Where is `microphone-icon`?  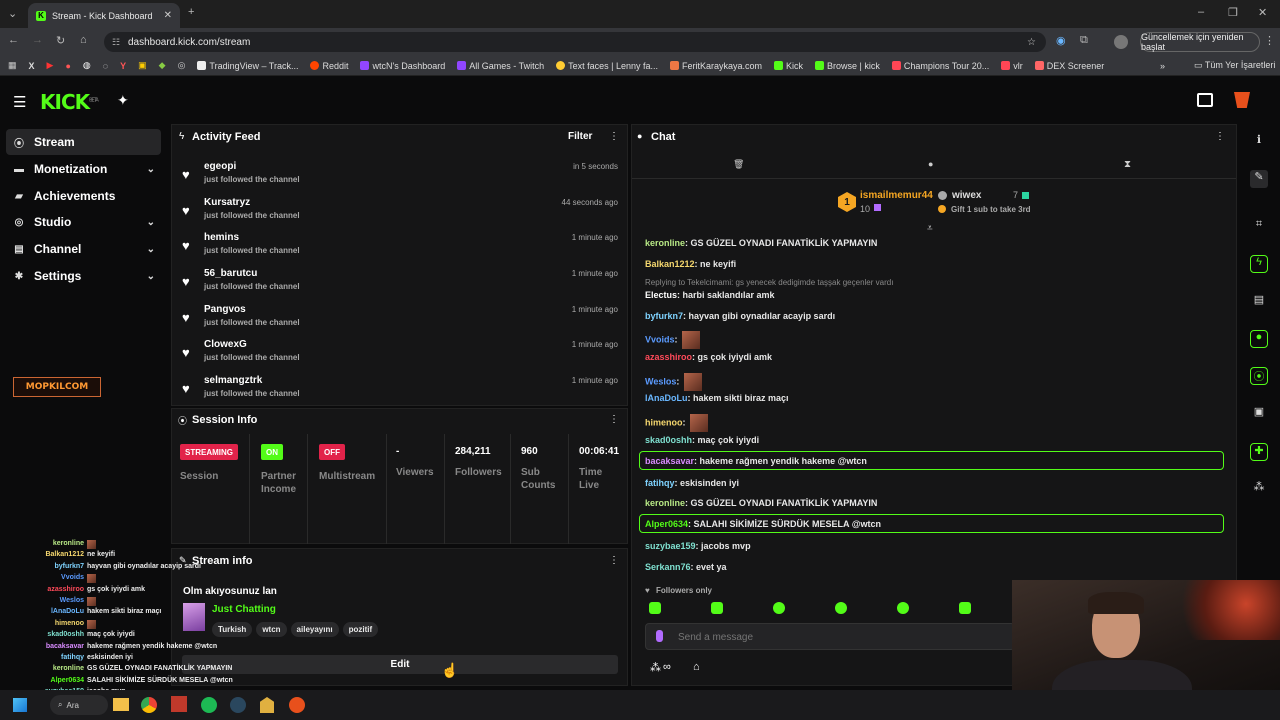
microphone-icon is located at coordinates (659, 636).